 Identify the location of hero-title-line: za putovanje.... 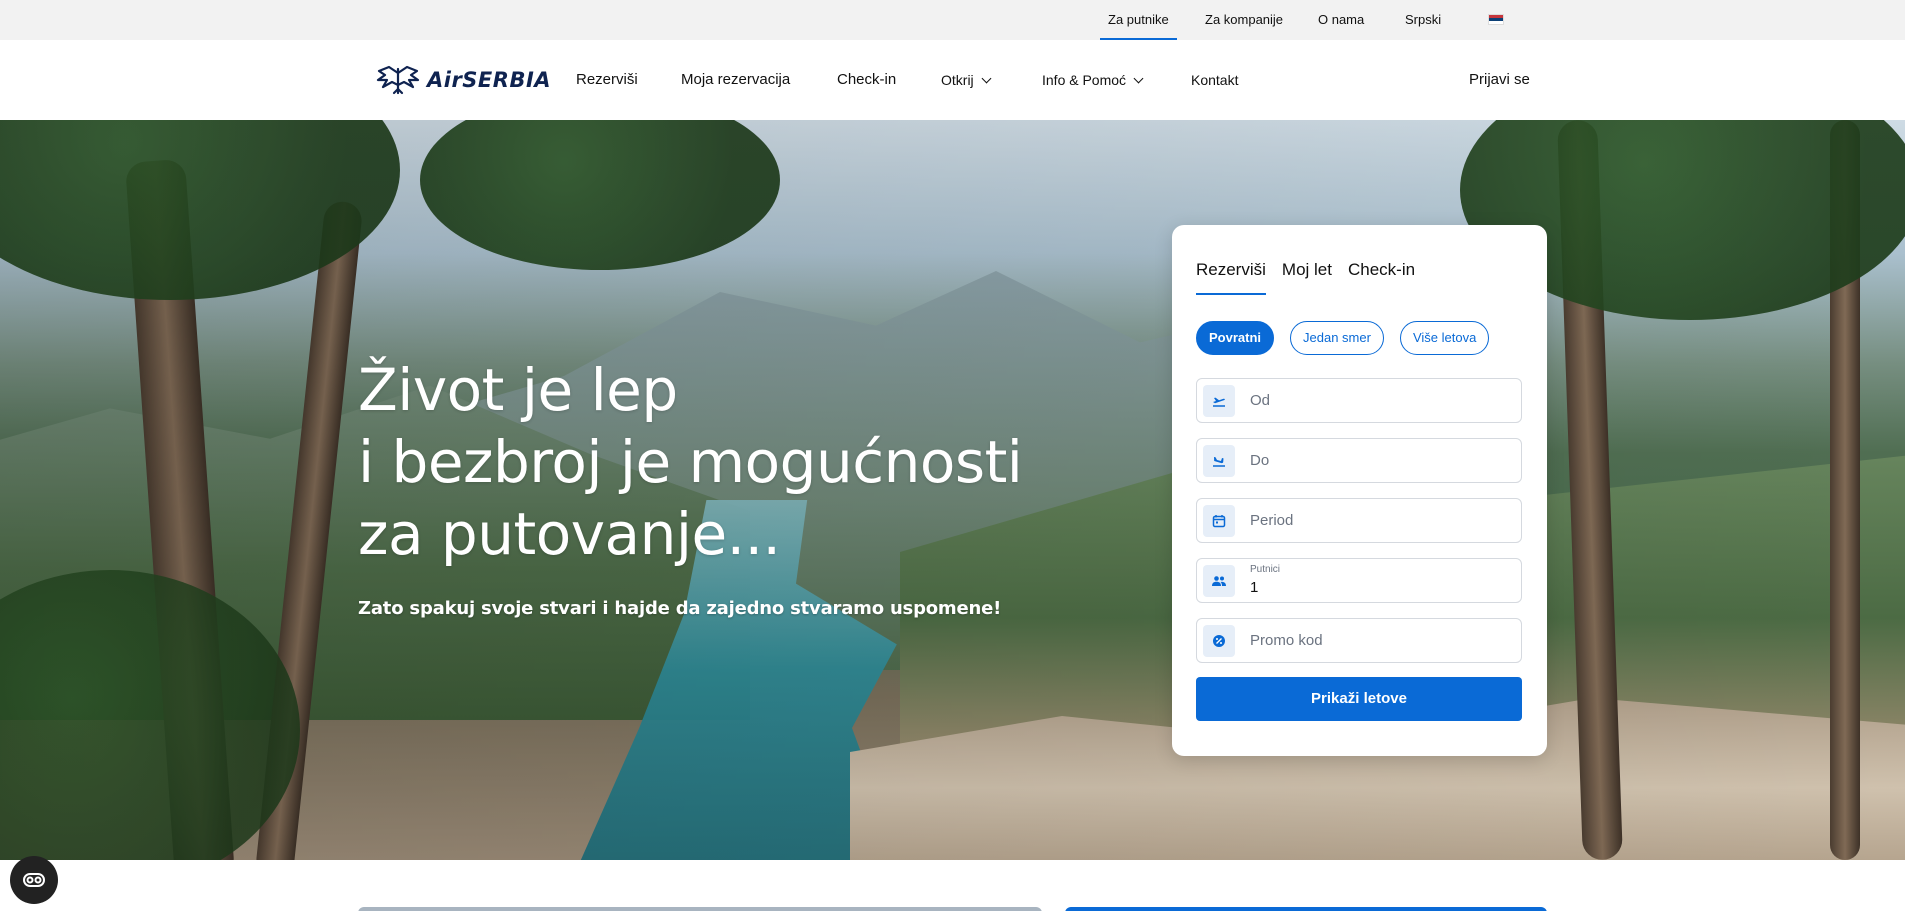
(569, 534).